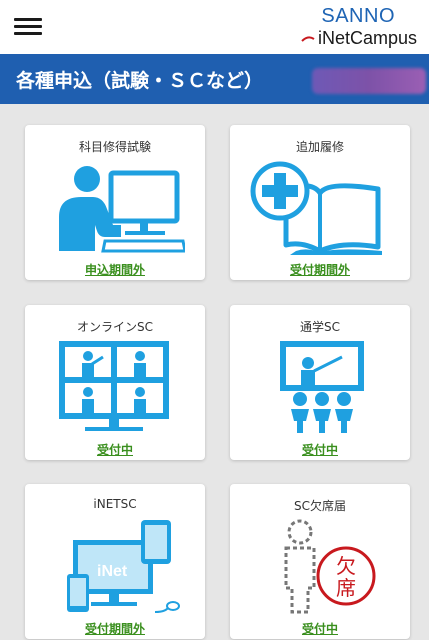 This screenshot has height=640, width=429. What do you see at coordinates (330, 566) in the screenshot?
I see `absence-stamp-icon: 欠 席` at bounding box center [330, 566].